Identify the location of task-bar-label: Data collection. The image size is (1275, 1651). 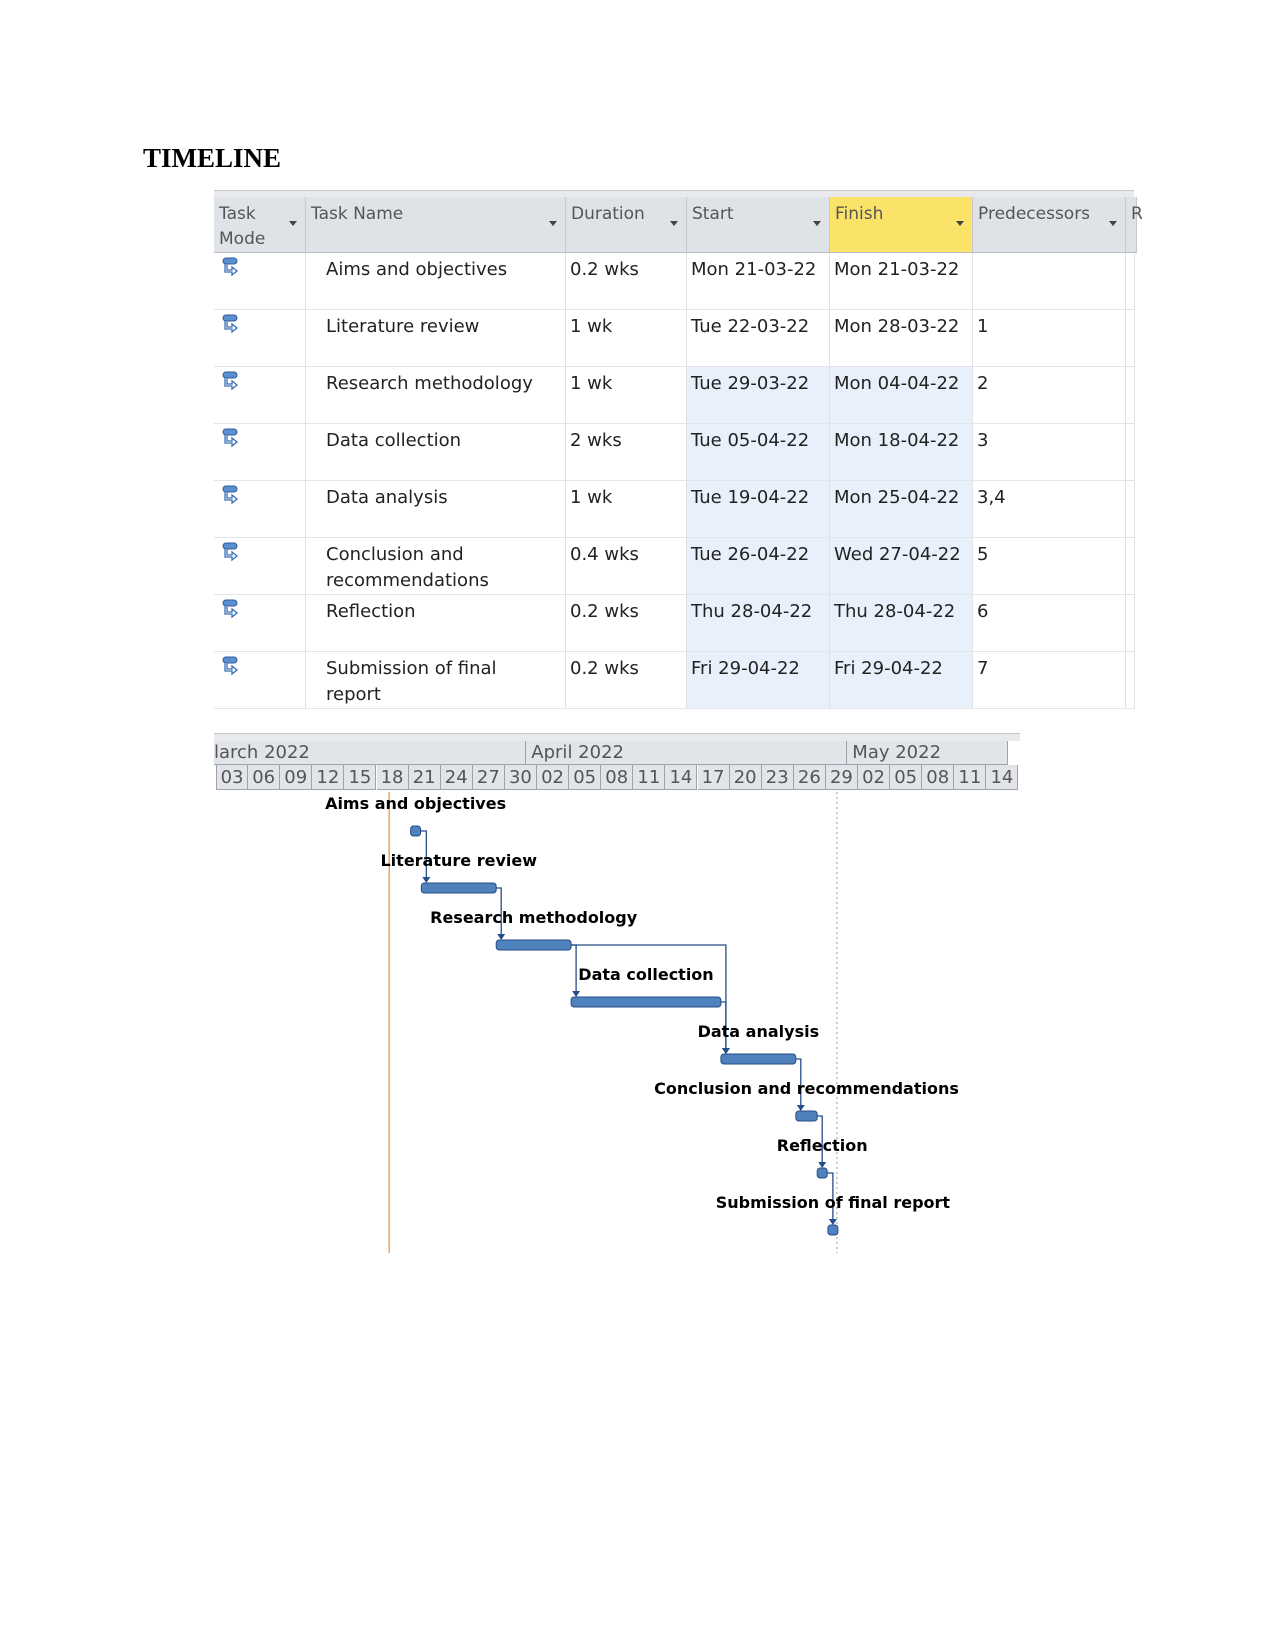
(645, 974).